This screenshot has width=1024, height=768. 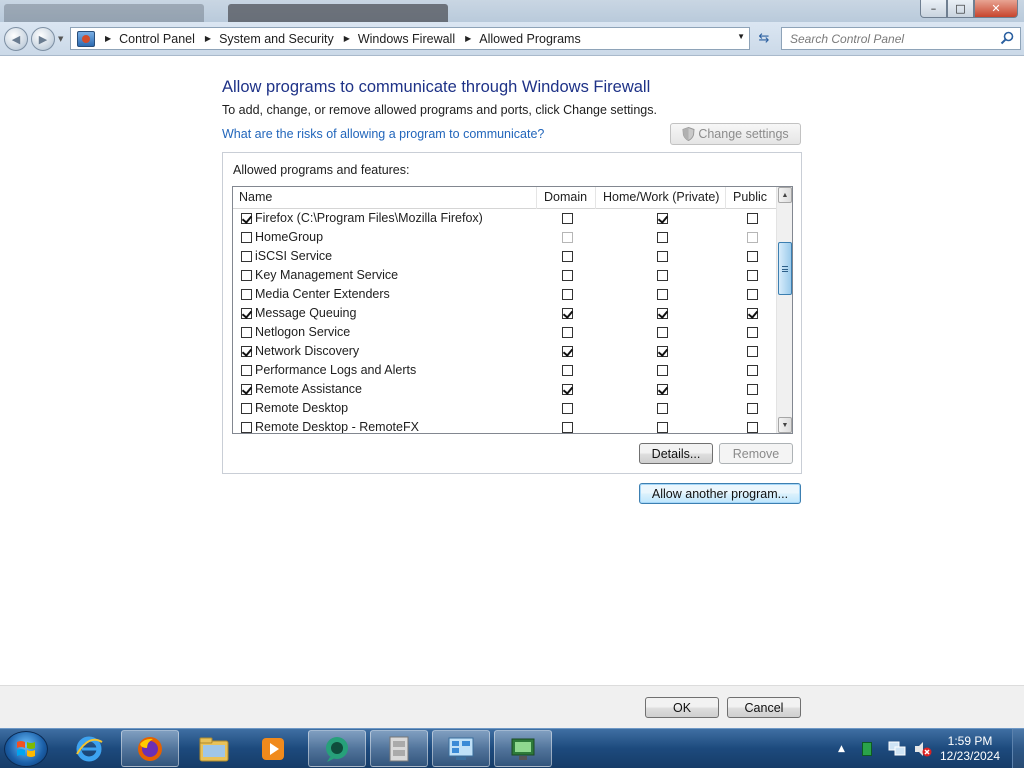 What do you see at coordinates (785, 425) in the screenshot?
I see `scroll-down-icon: ▼` at bounding box center [785, 425].